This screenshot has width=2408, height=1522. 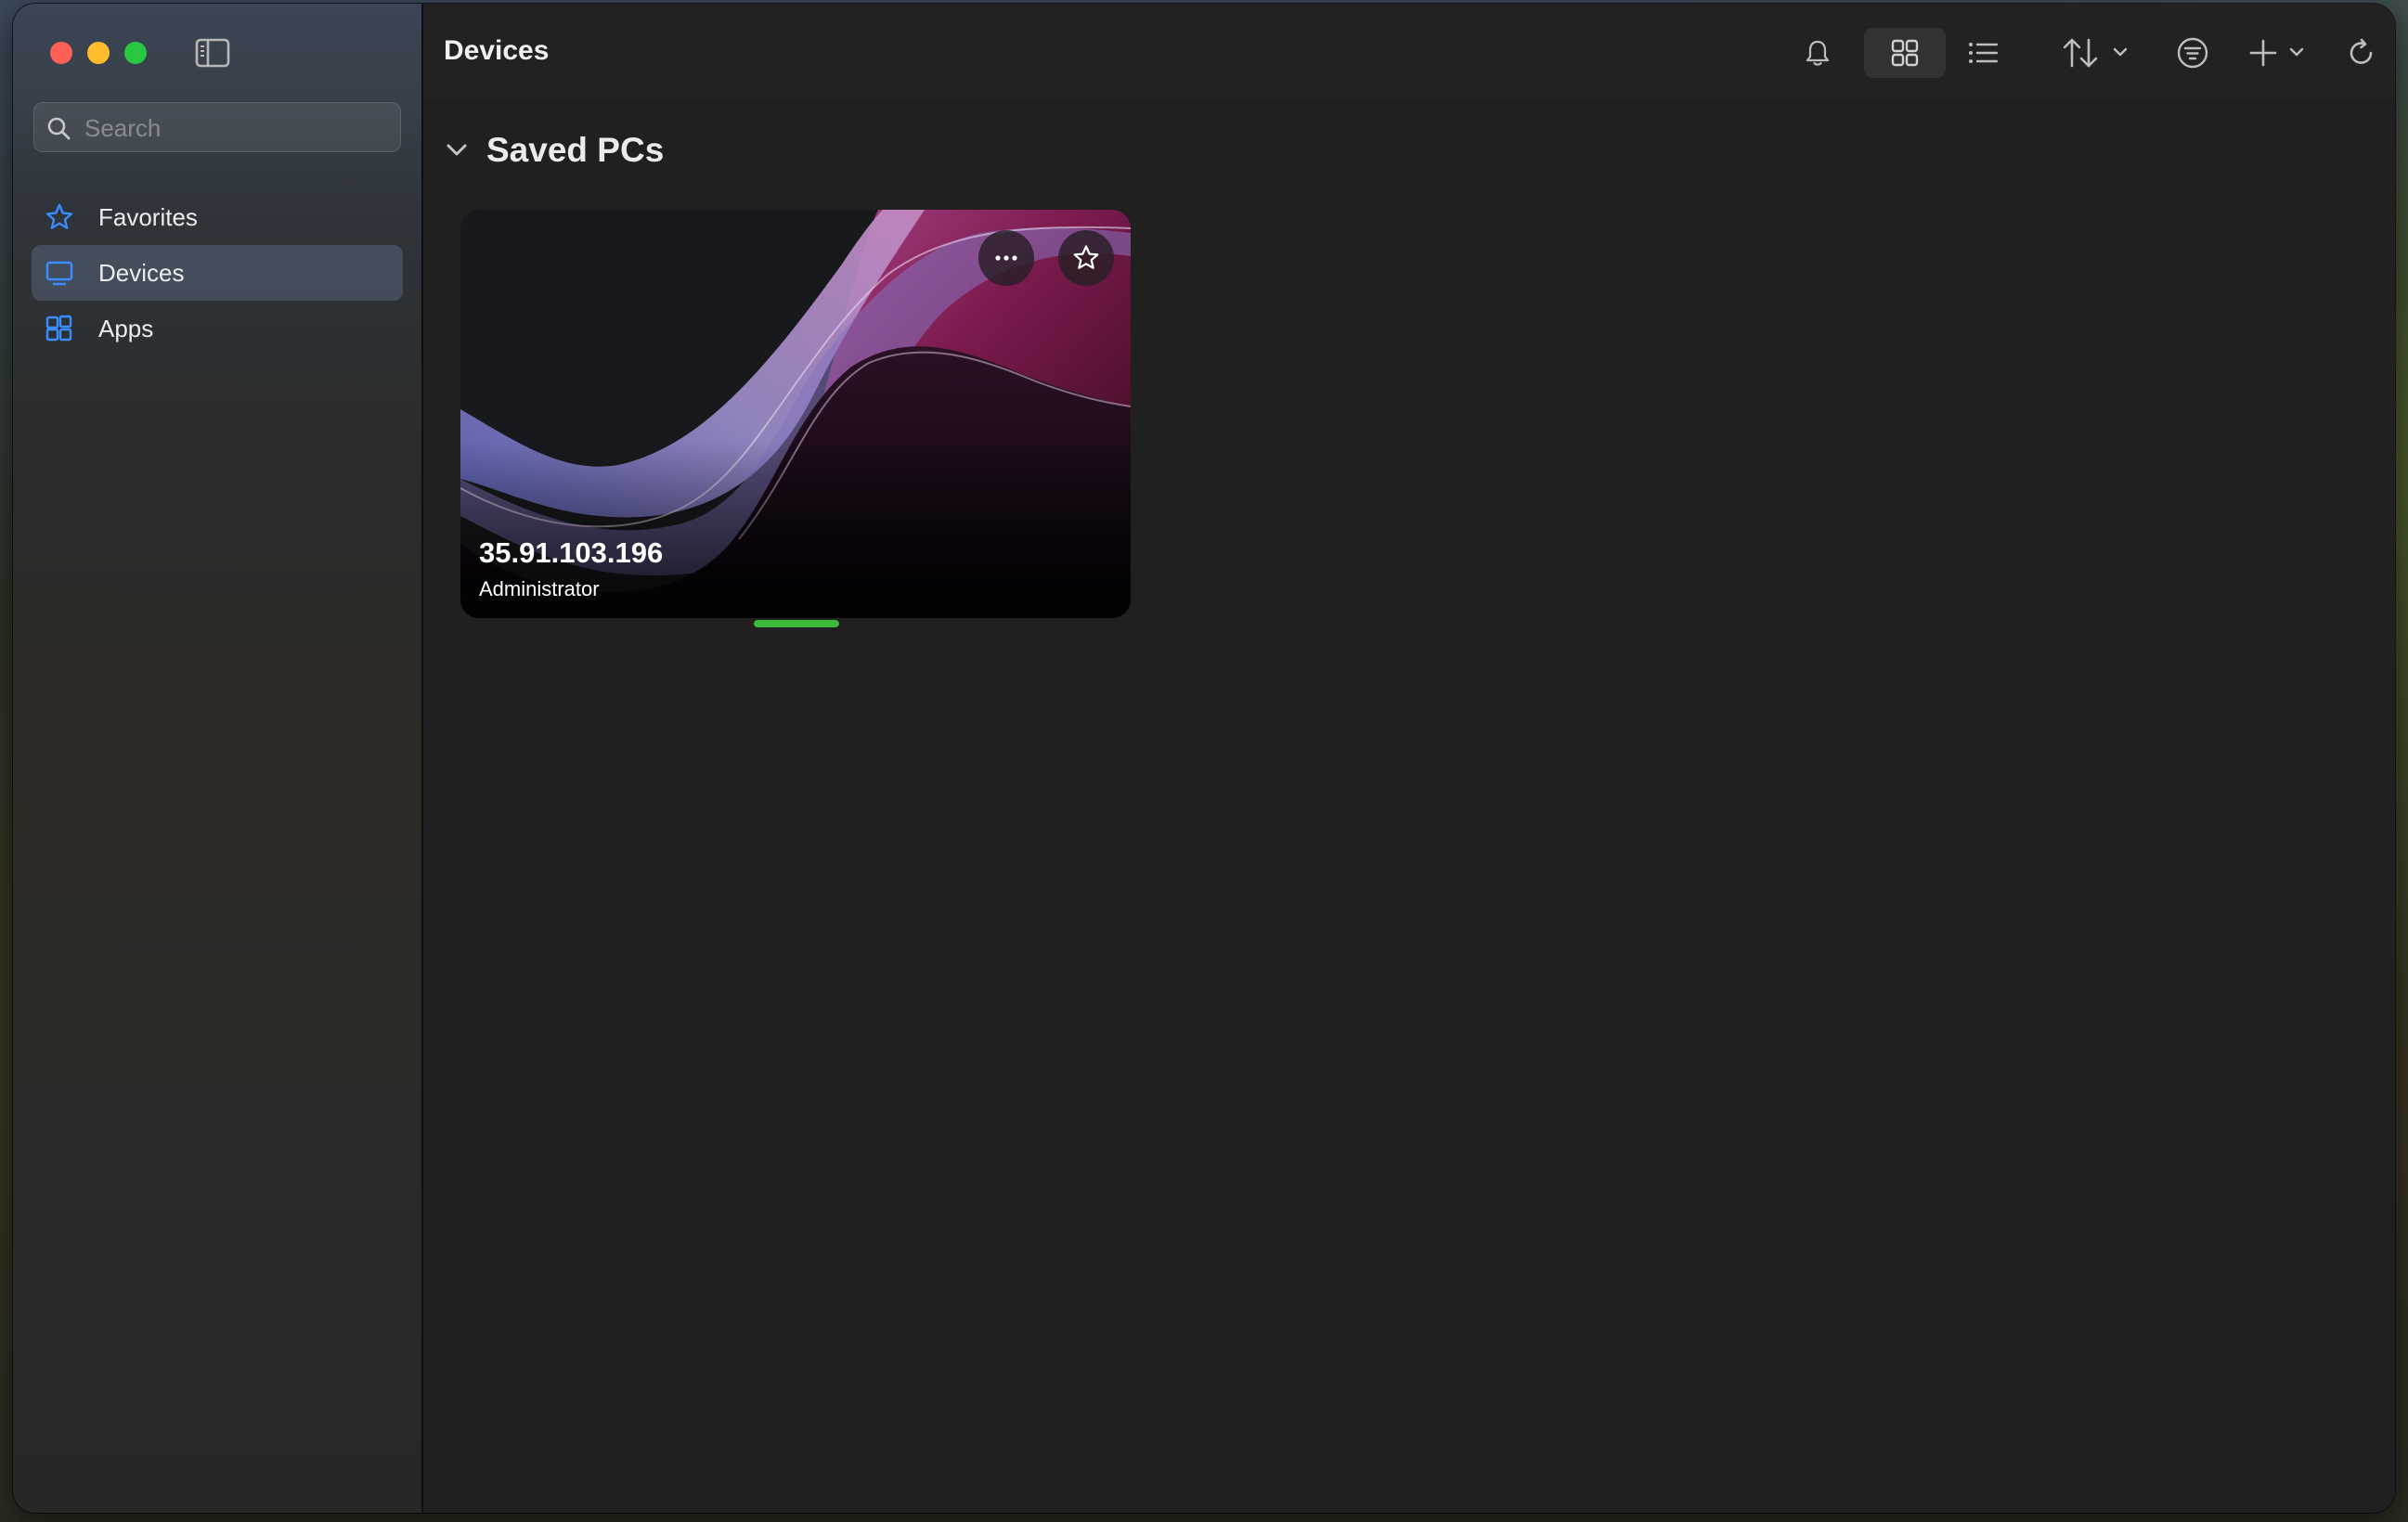 What do you see at coordinates (1409, 54) in the screenshot?
I see `toolbar: Devices` at bounding box center [1409, 54].